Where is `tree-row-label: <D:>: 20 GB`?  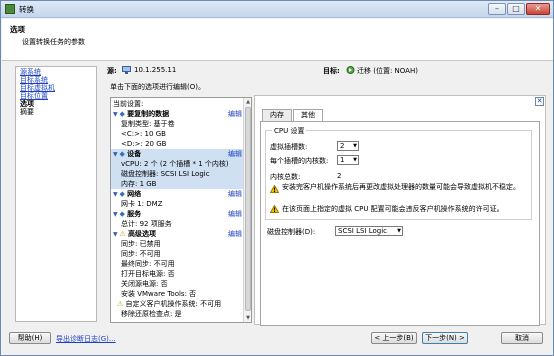 tree-row-label: <D:>: 20 GB is located at coordinates (144, 144).